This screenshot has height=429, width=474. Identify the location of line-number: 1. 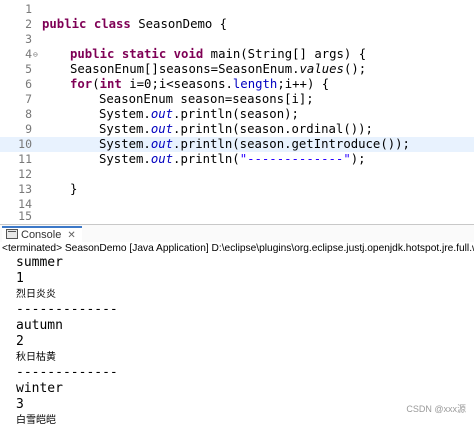
(28, 9).